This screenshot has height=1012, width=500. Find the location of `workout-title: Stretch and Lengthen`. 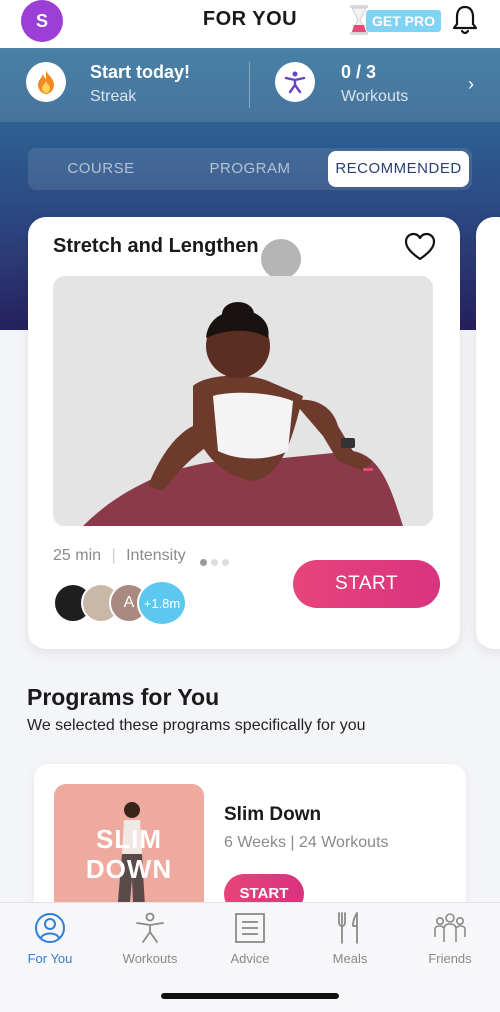

workout-title: Stretch and Lengthen is located at coordinates (156, 246).